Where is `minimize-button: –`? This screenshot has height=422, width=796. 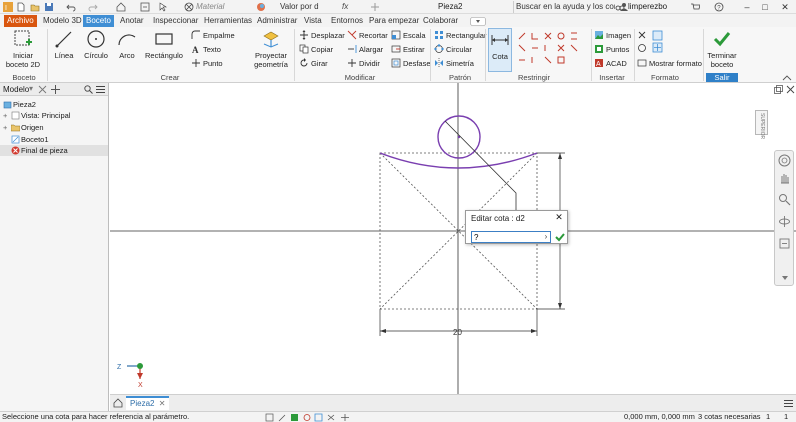
minimize-button: – is located at coordinates (747, 7).